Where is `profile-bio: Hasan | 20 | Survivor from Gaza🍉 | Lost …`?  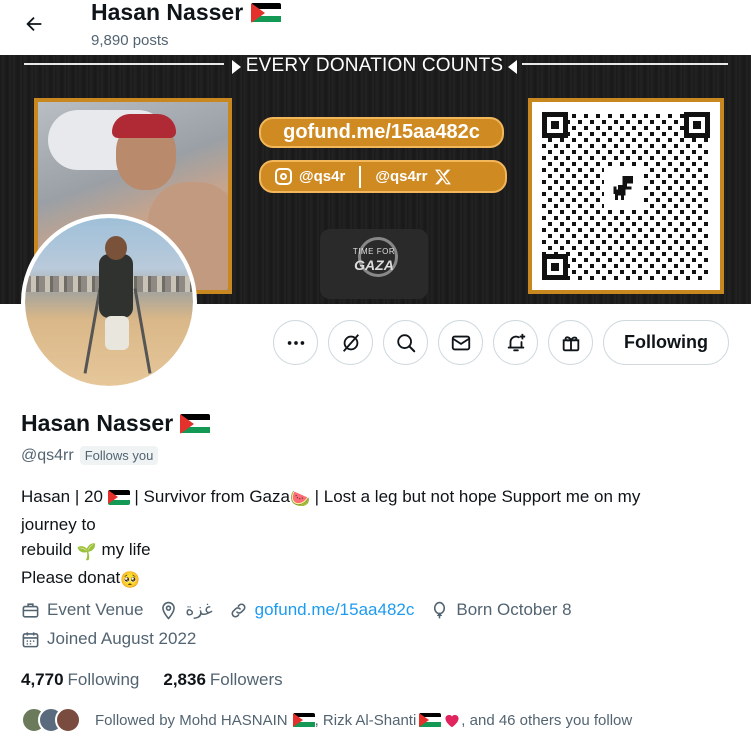 profile-bio: Hasan | 20 | Survivor from Gaza🍉 | Lost … is located at coordinates (376, 538).